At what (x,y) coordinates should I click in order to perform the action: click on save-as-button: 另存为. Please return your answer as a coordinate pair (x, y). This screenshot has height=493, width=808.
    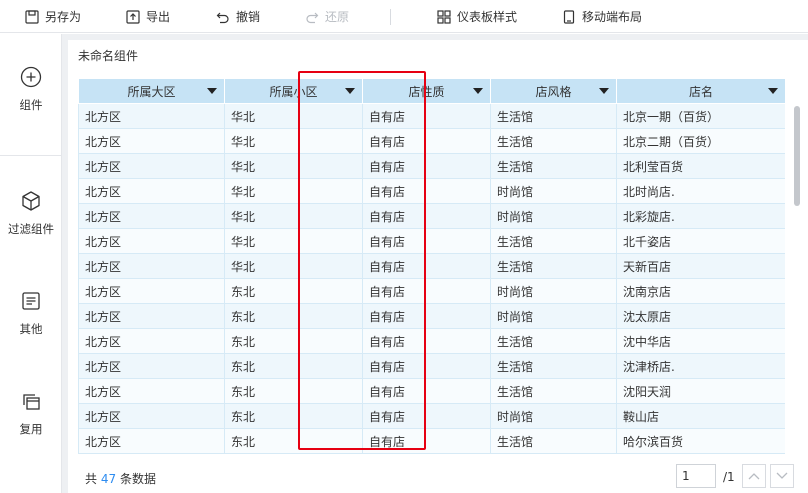
    Looking at the image, I should click on (53, 16).